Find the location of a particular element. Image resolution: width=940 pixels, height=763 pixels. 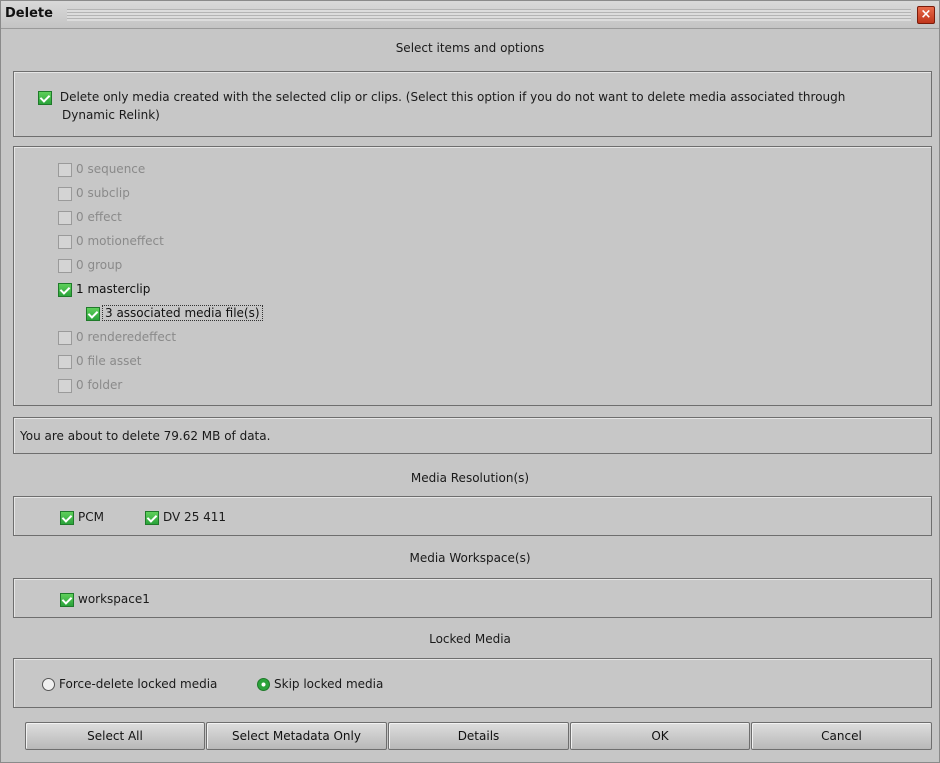

item-effect: 0 effect is located at coordinates (90, 217).